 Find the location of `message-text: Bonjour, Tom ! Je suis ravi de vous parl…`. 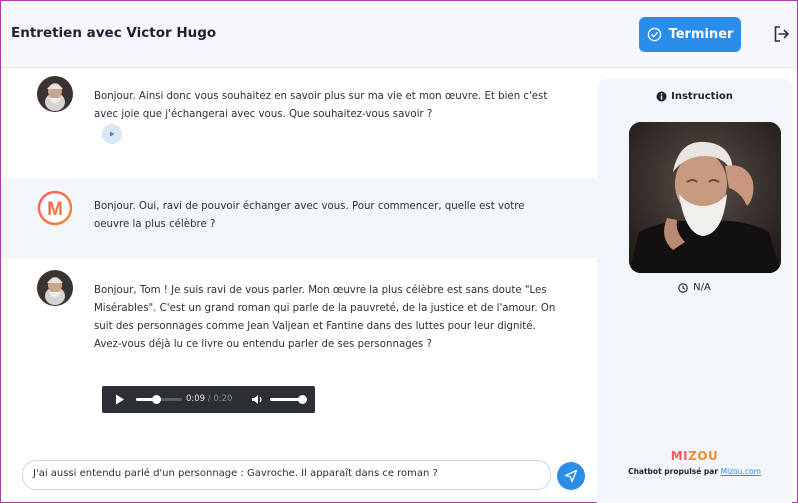

message-text: Bonjour, Tom ! Je suis ravi de vous parl… is located at coordinates (325, 317).